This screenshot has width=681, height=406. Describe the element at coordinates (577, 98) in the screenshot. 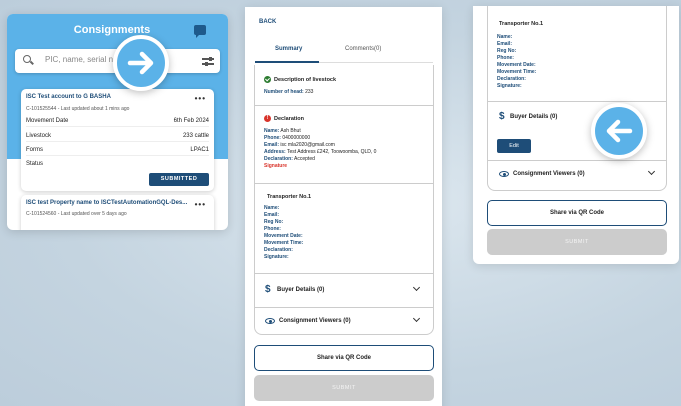

I see `summary-frame` at that location.